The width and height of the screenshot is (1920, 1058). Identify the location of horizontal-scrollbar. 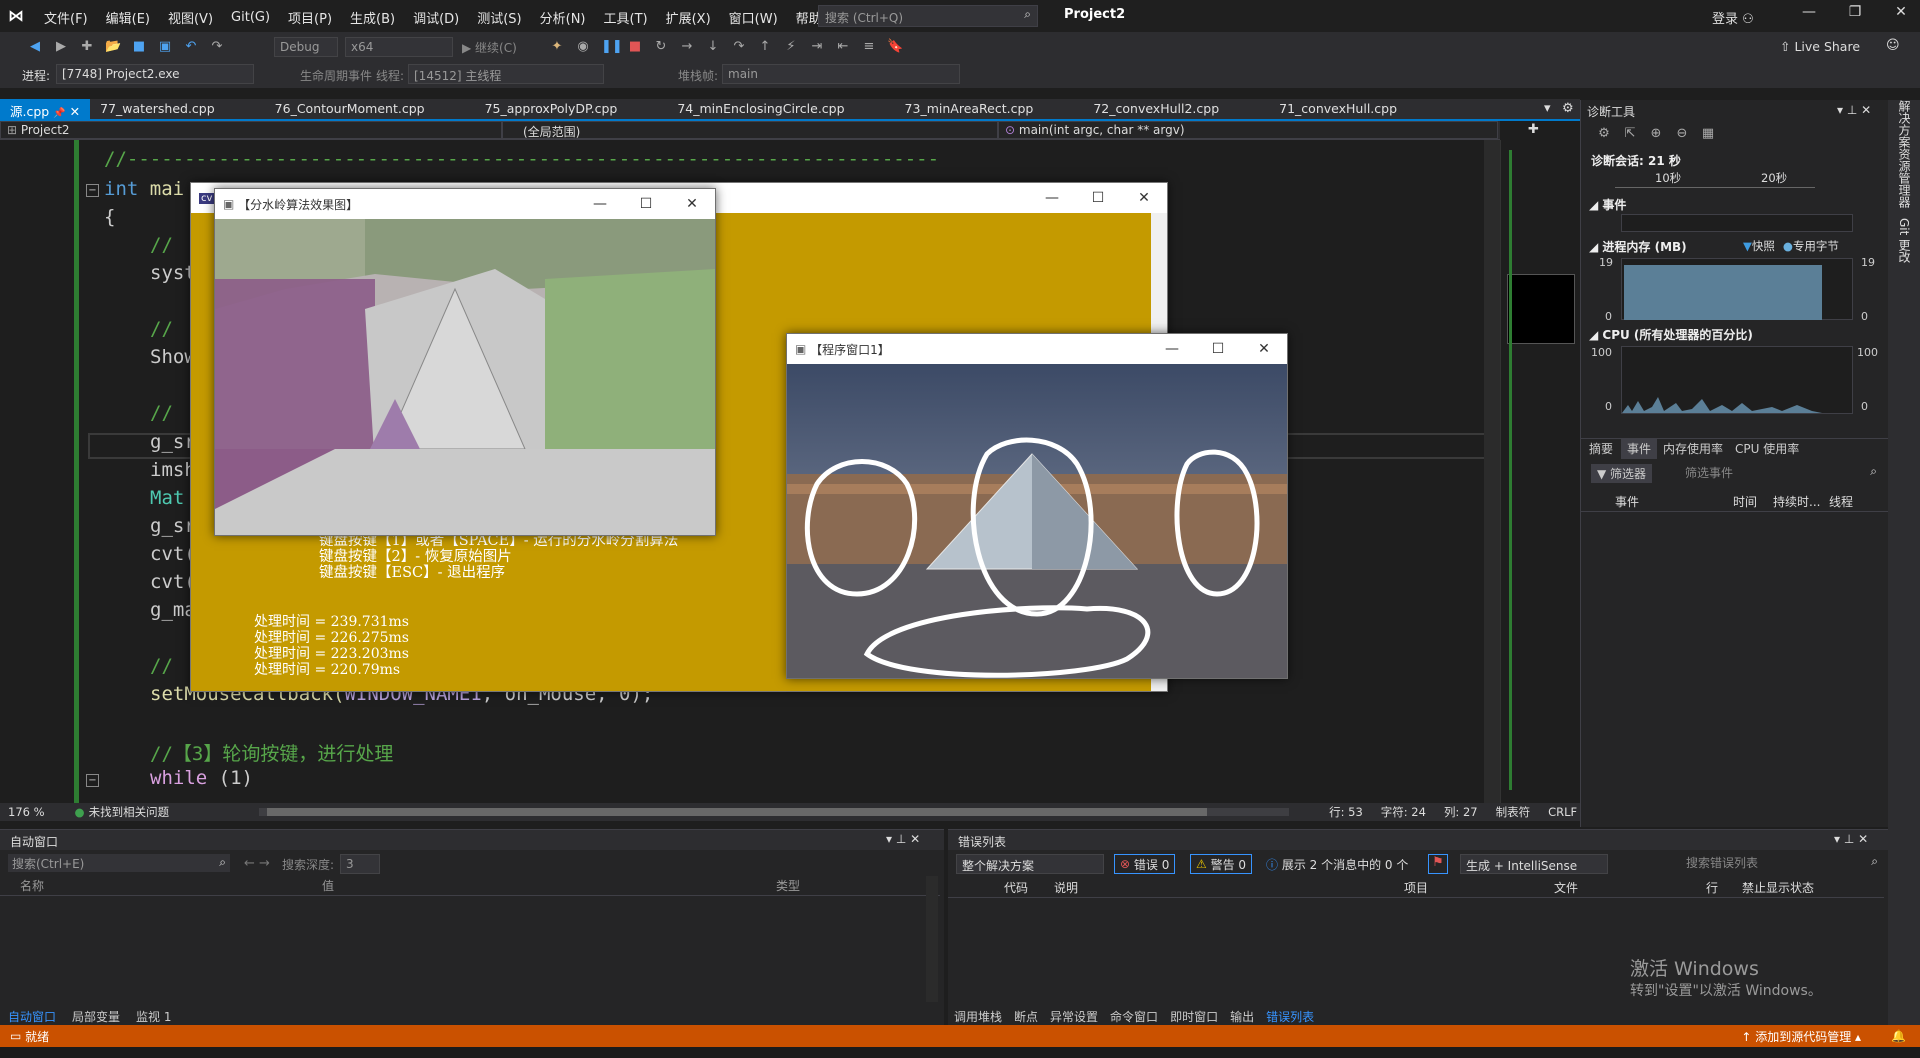
(774, 812).